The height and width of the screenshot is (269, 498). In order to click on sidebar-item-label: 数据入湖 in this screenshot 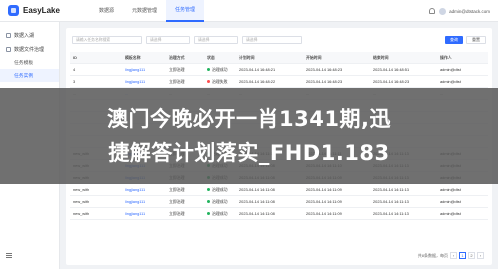, I will do `click(24, 35)`.